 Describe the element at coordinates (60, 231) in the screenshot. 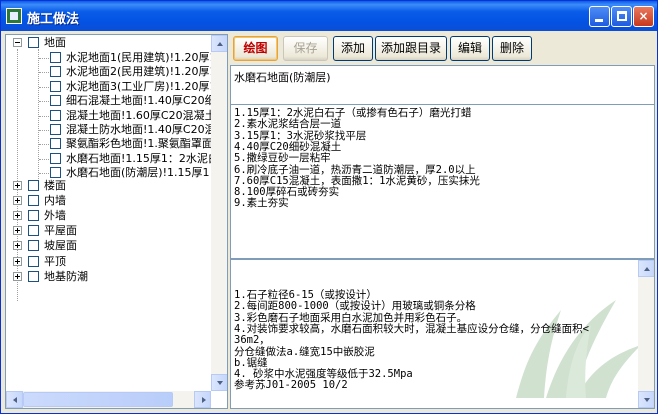

I see `tree-node-label: 平屋面` at that location.